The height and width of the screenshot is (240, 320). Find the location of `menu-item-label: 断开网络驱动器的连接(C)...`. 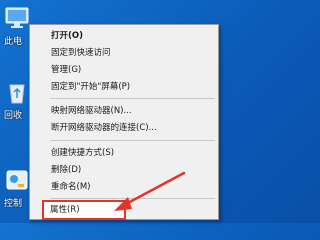

menu-item-label: 断开网络驱动器的连接(C)... is located at coordinates (104, 128).